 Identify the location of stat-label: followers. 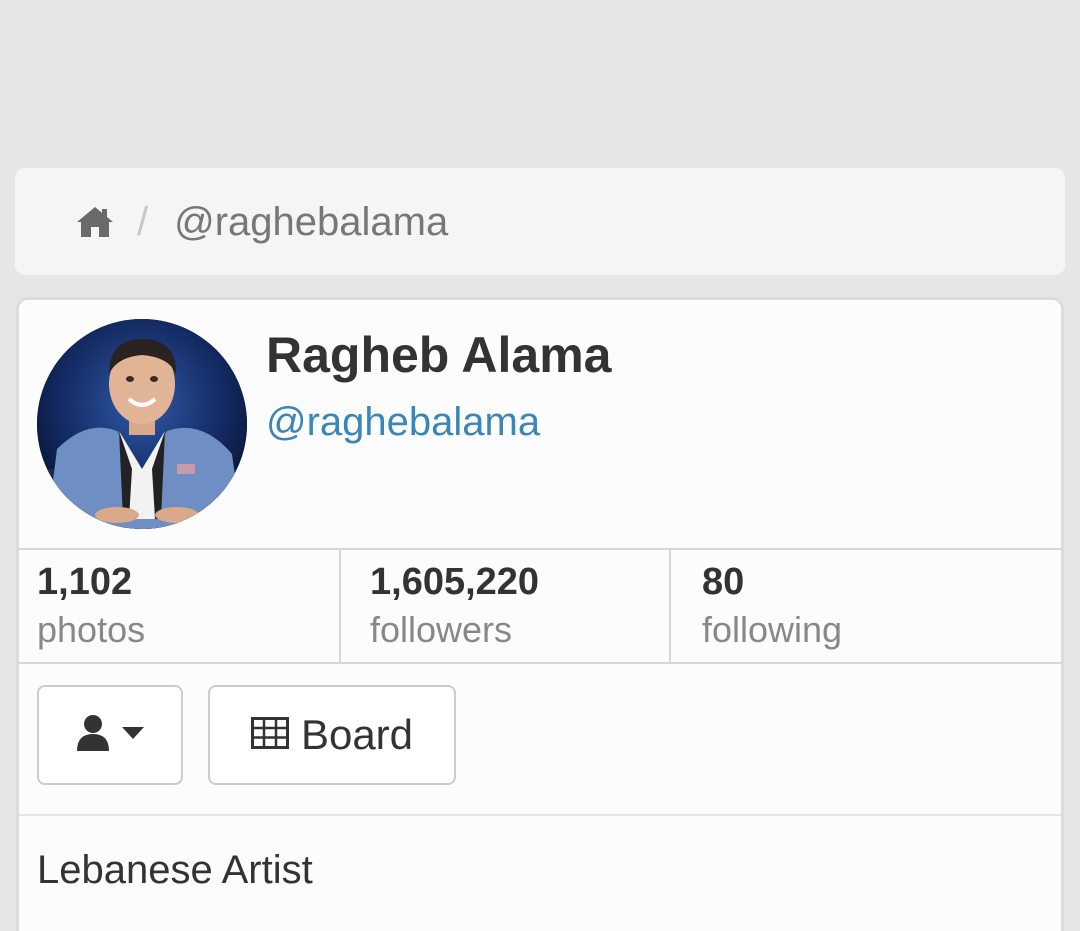
(441, 629).